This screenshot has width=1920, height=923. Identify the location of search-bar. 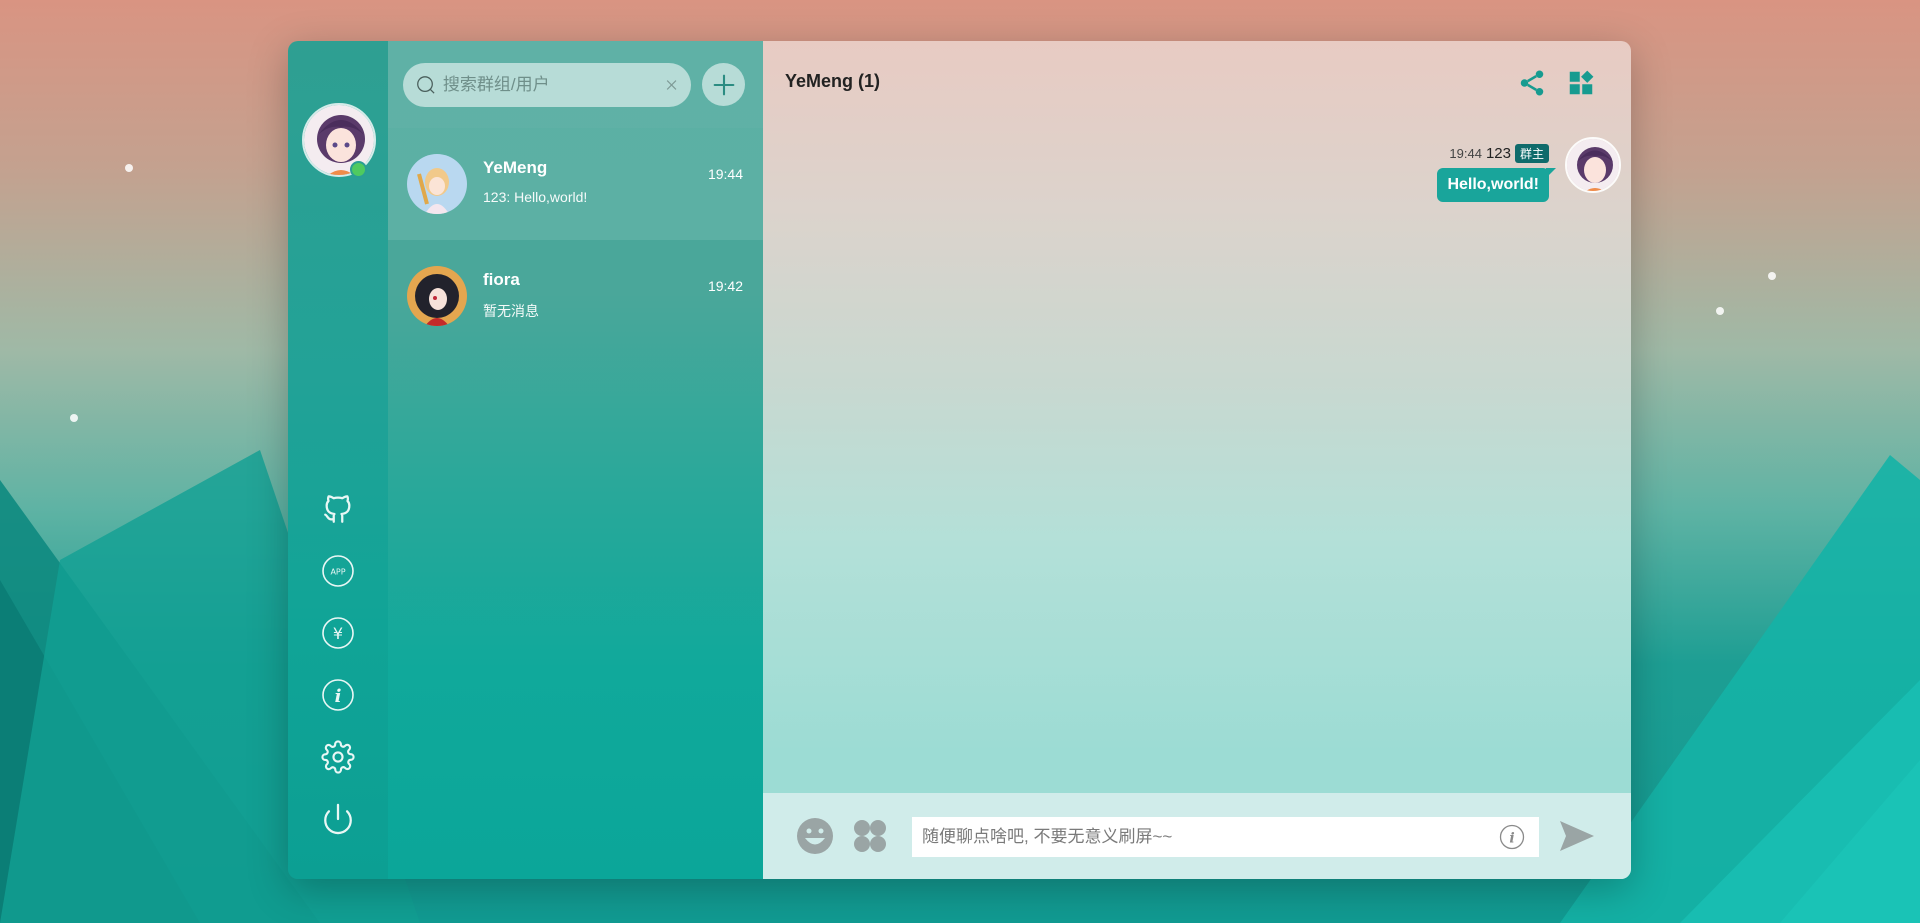
(575, 84).